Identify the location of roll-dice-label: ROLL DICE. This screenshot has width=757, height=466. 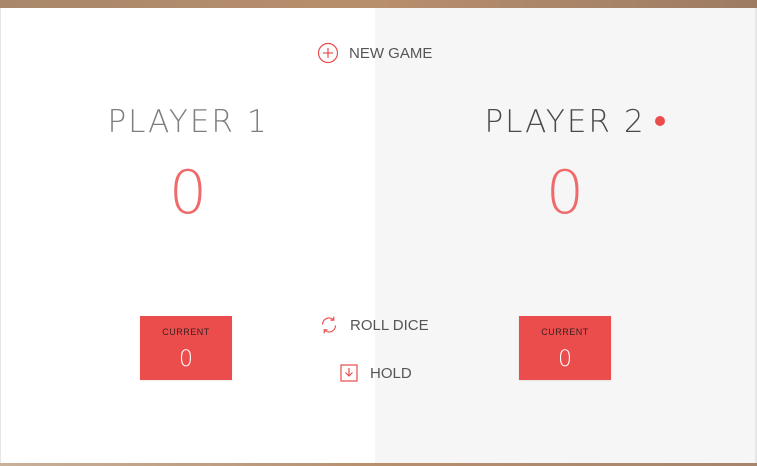
(389, 325).